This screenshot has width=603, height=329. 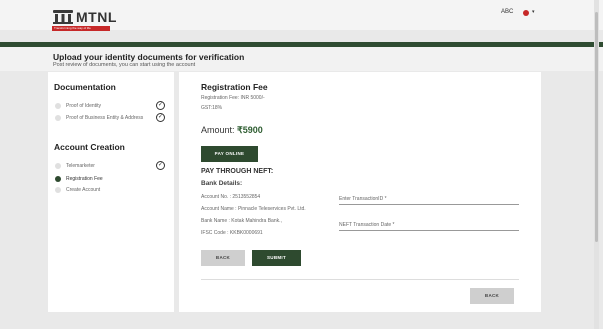 What do you see at coordinates (89, 147) in the screenshot?
I see `account-creation-title: Account Creation` at bounding box center [89, 147].